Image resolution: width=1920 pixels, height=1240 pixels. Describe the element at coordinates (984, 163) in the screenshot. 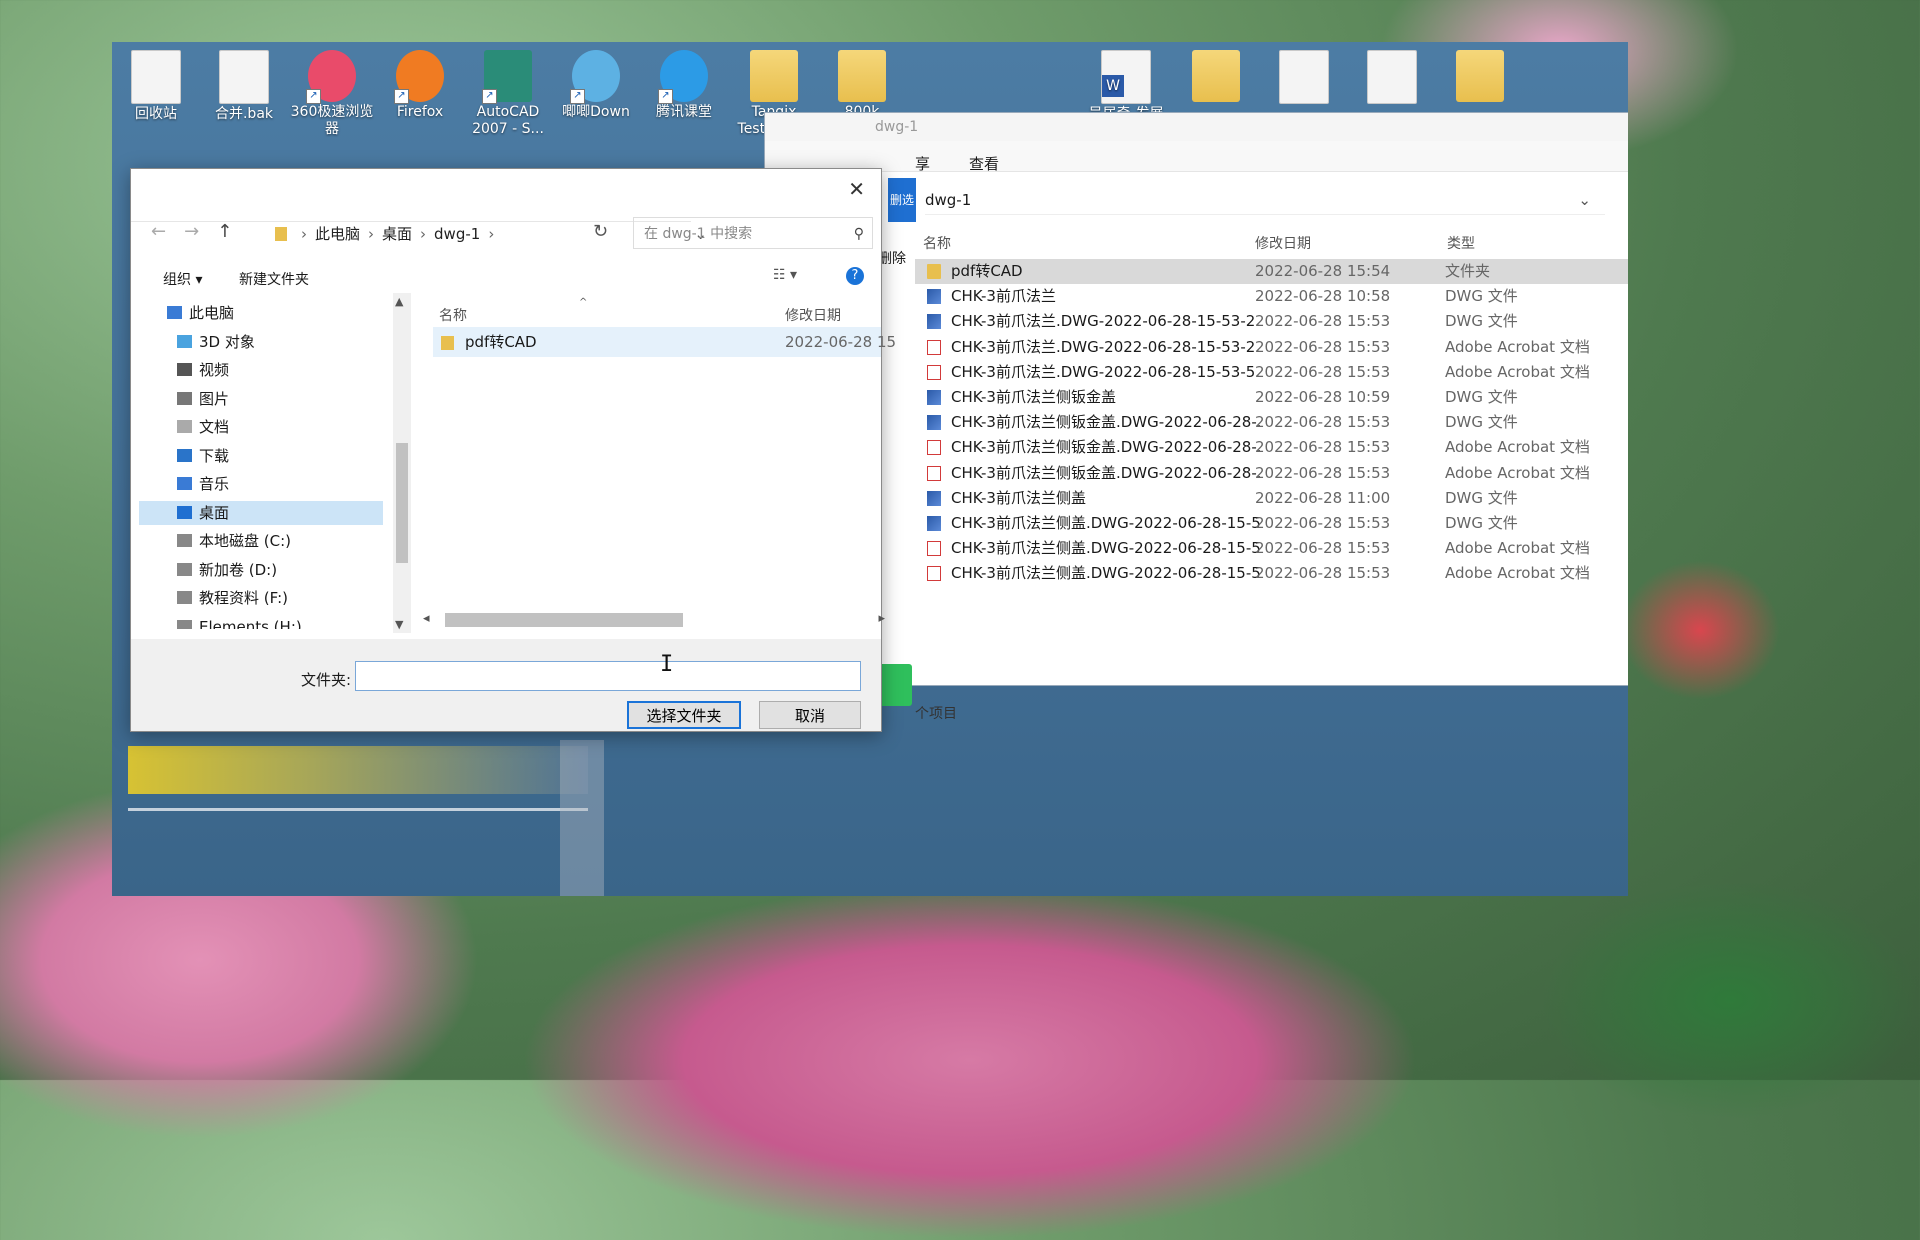

I see `ribbon-view-tab: 查看` at that location.